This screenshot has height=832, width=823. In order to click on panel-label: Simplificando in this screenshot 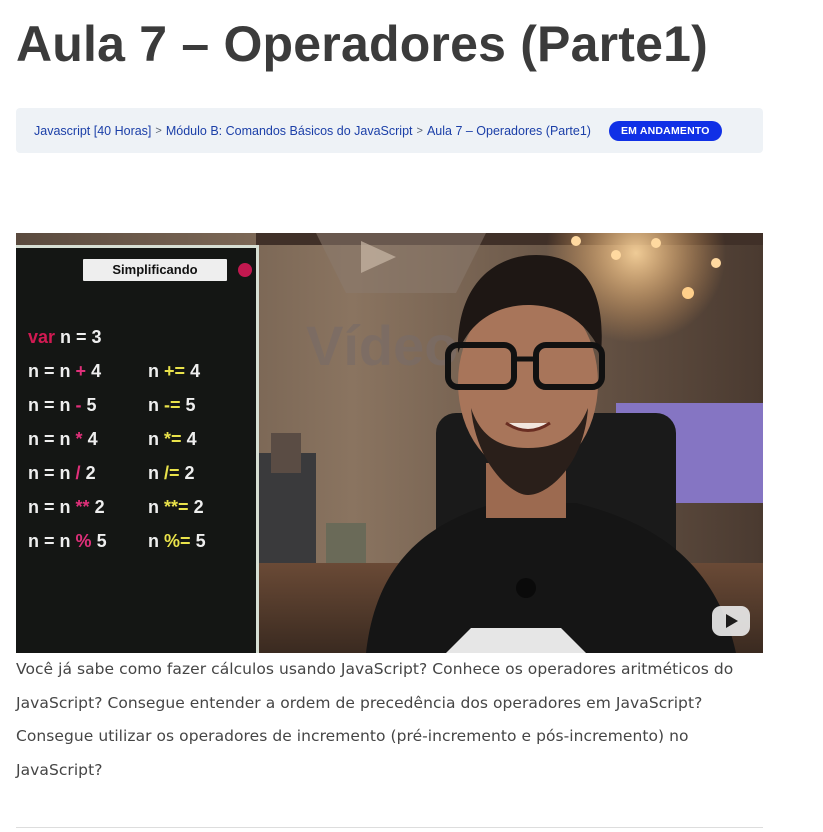, I will do `click(155, 270)`.